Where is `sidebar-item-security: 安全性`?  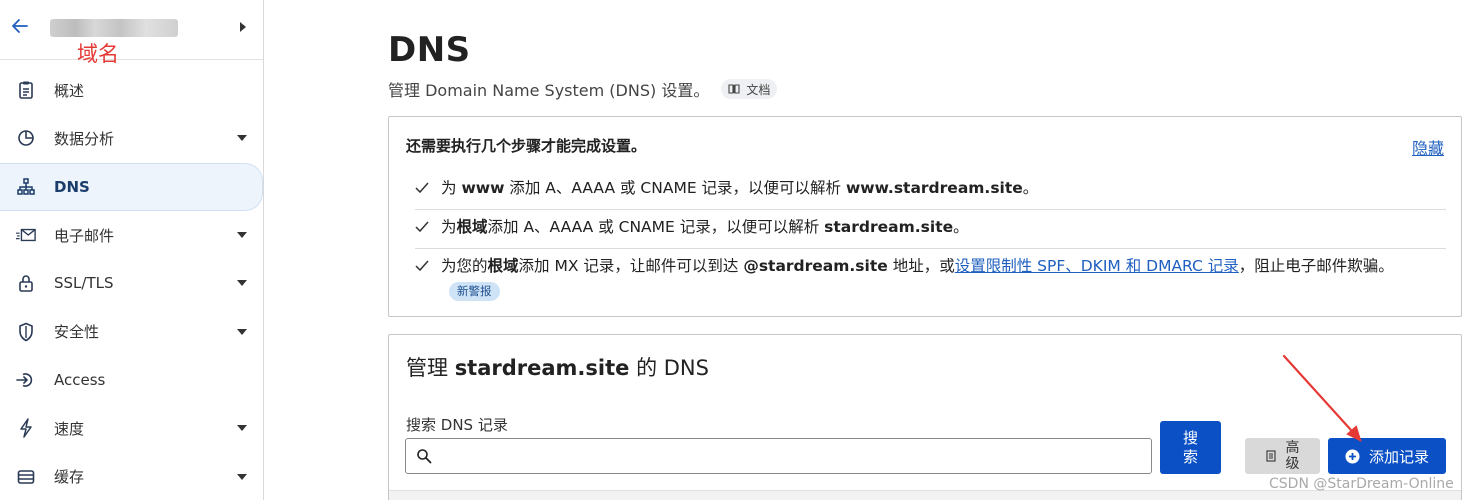 sidebar-item-security: 安全性 is located at coordinates (131, 331).